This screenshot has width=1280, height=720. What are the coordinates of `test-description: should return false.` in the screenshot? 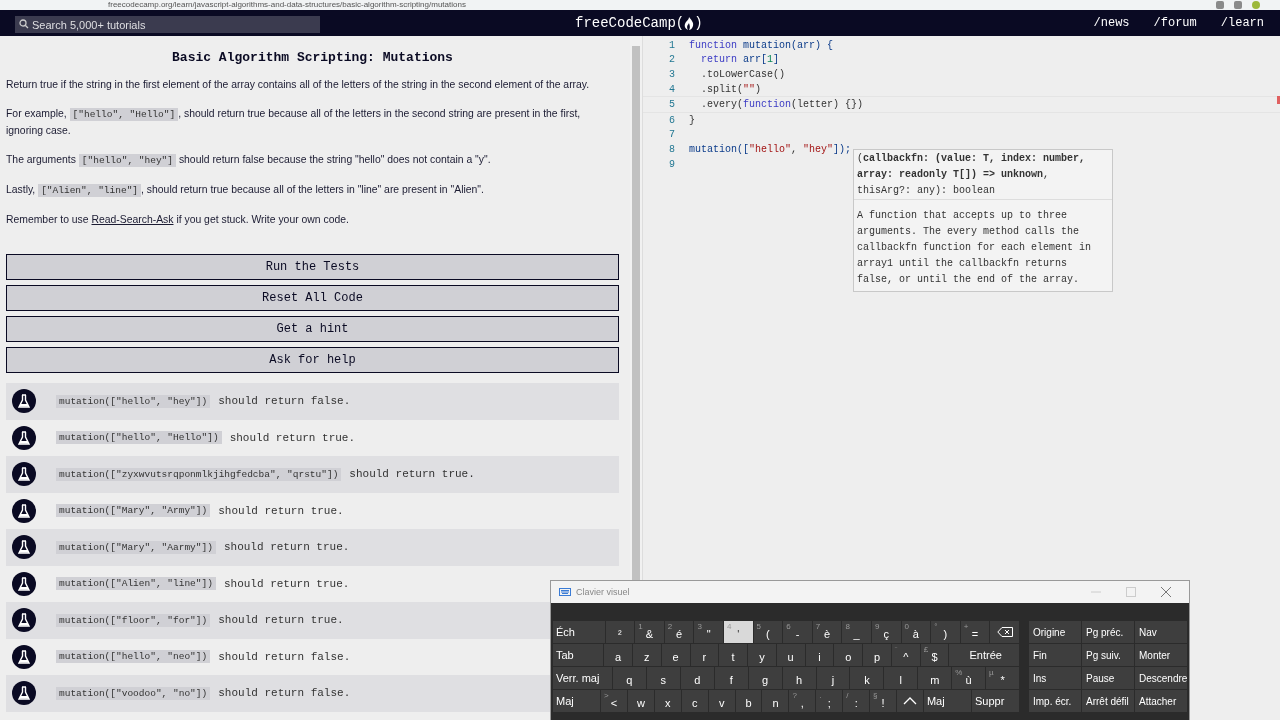 It's located at (284, 656).